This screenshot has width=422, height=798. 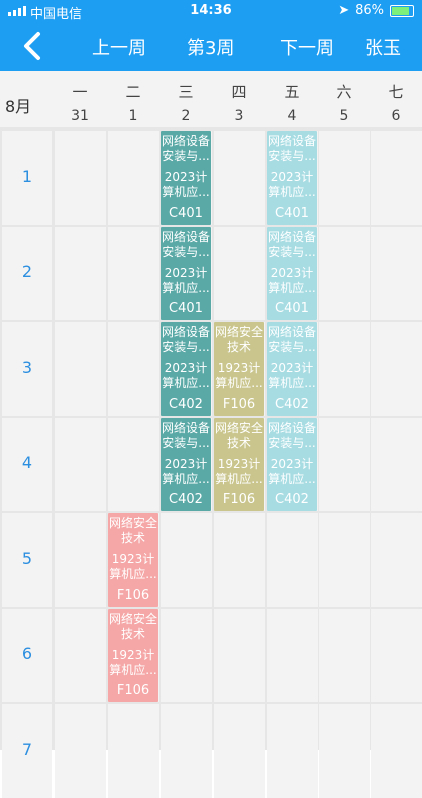 I want to click on period-number: 1, so click(x=27, y=176).